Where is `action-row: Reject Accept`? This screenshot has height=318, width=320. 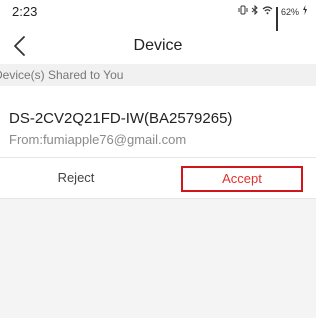
action-row: Reject Accept is located at coordinates (158, 178).